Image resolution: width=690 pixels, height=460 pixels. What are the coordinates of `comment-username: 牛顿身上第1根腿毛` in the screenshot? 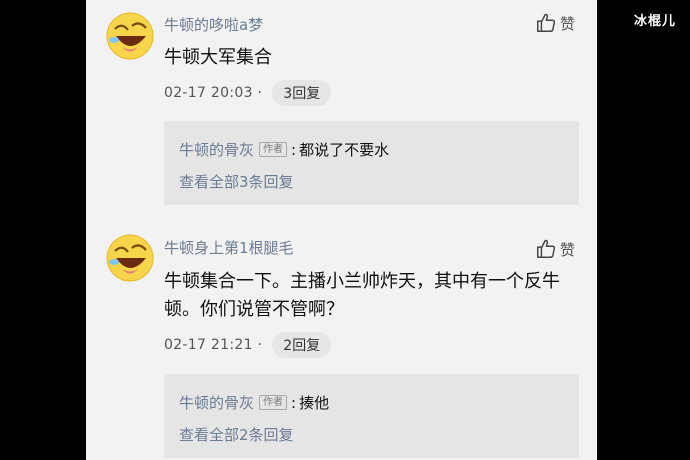 It's located at (229, 247).